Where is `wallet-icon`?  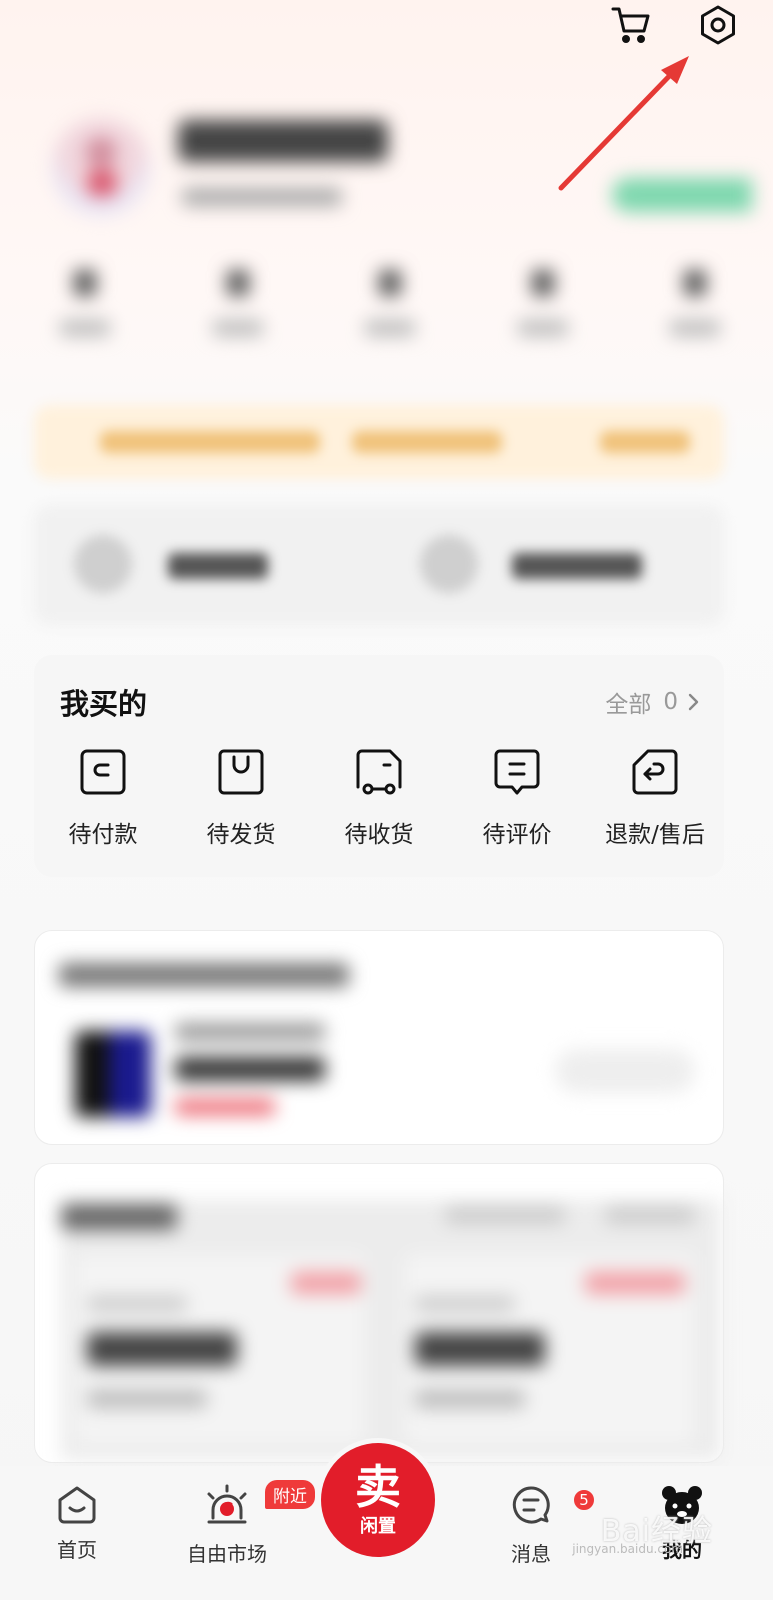 wallet-icon is located at coordinates (103, 772).